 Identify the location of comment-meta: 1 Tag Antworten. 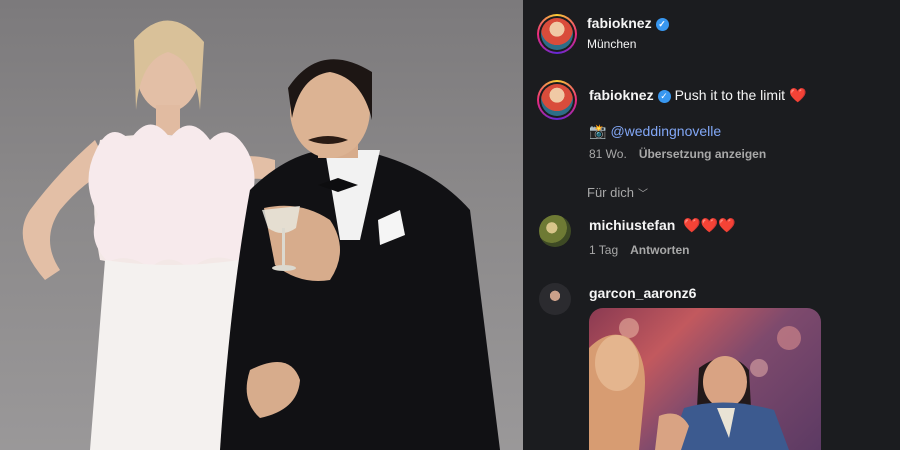
(639, 250).